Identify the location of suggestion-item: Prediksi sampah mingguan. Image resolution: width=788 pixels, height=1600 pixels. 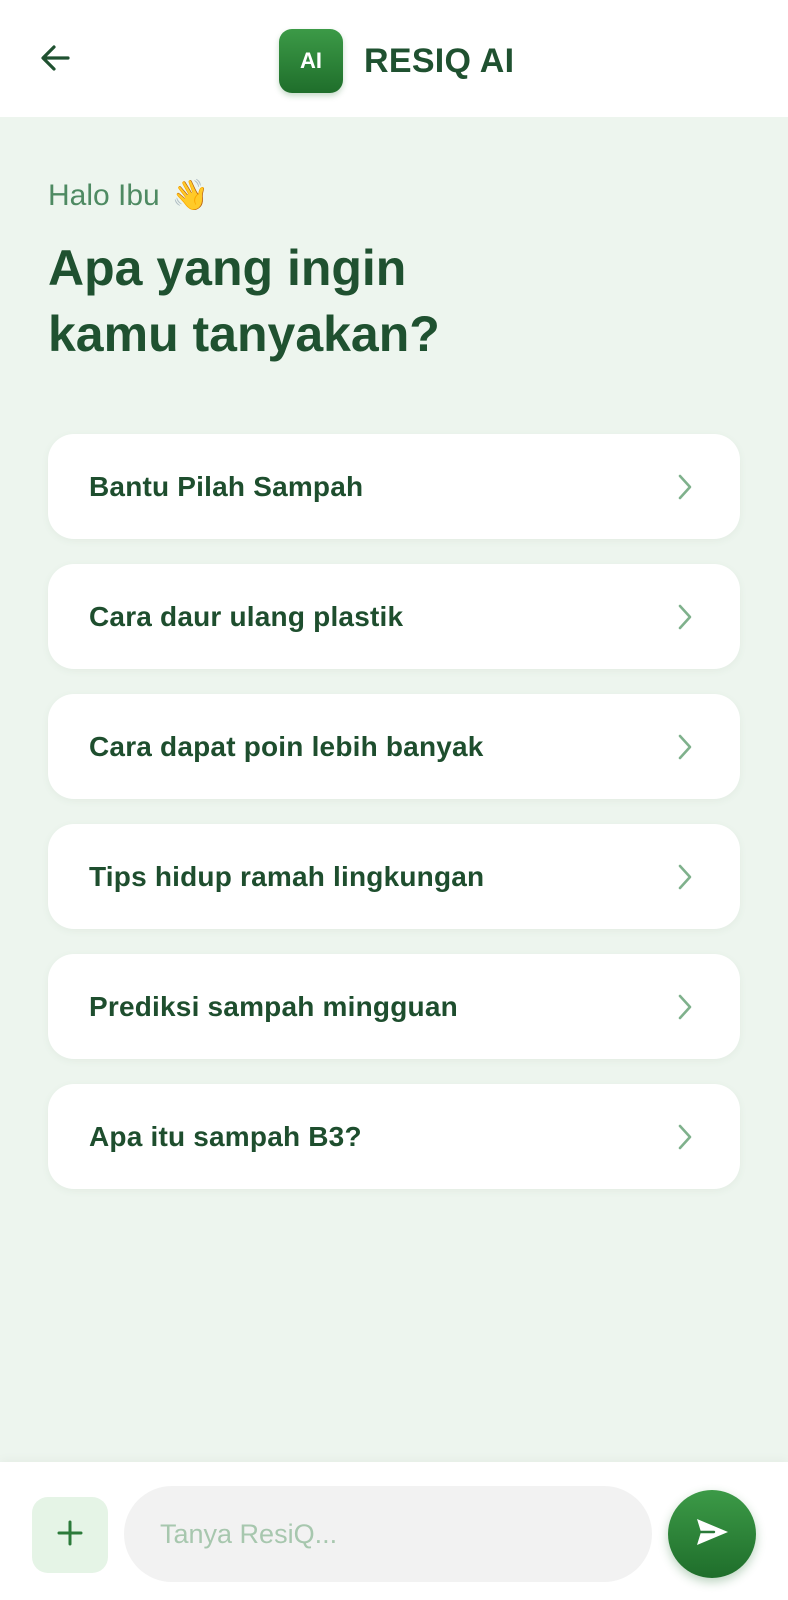
(394, 1006).